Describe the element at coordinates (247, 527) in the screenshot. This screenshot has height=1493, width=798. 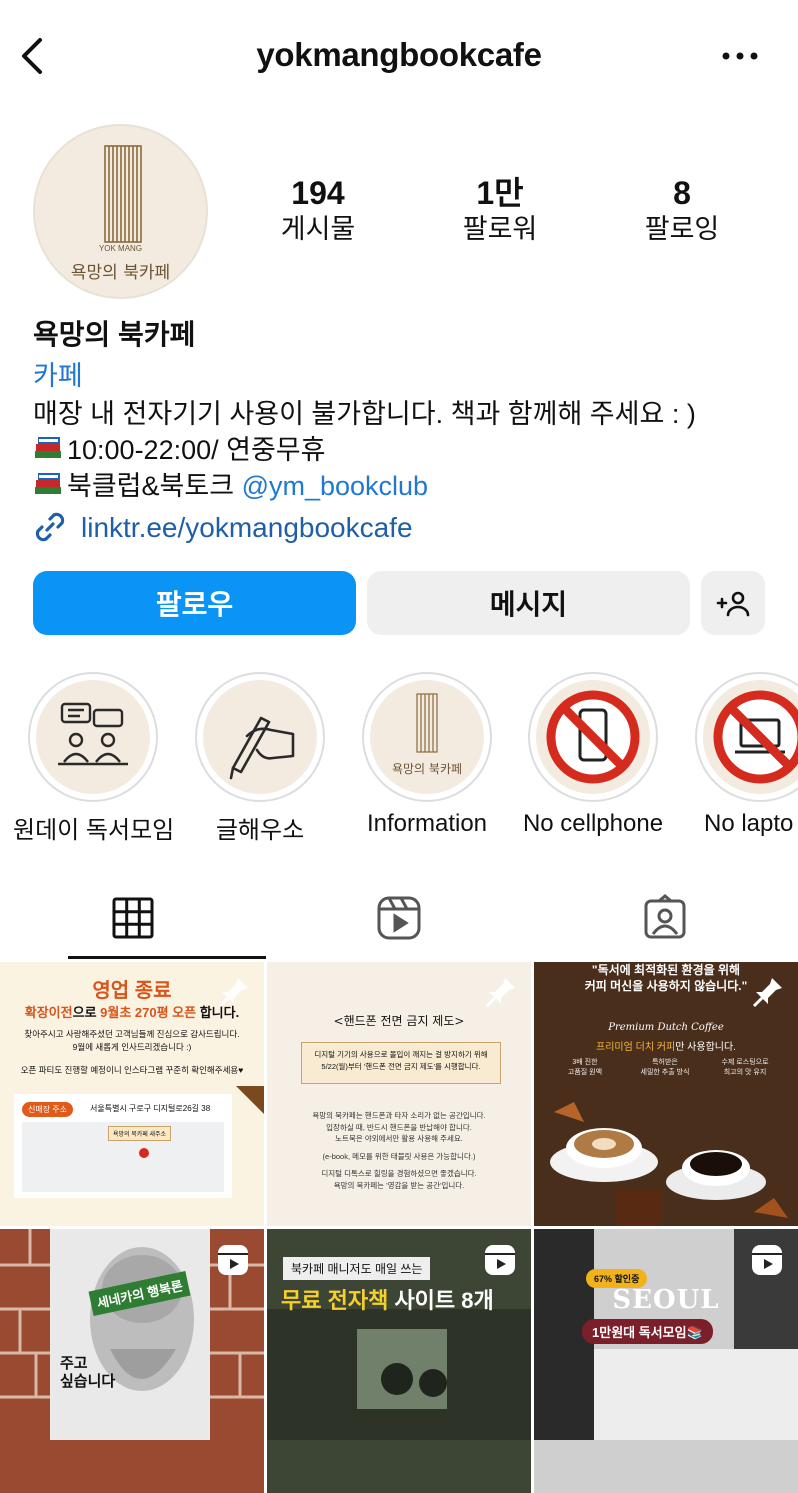
I see `profile-link-text: linktr.ee/yokmangbookcafe` at that location.